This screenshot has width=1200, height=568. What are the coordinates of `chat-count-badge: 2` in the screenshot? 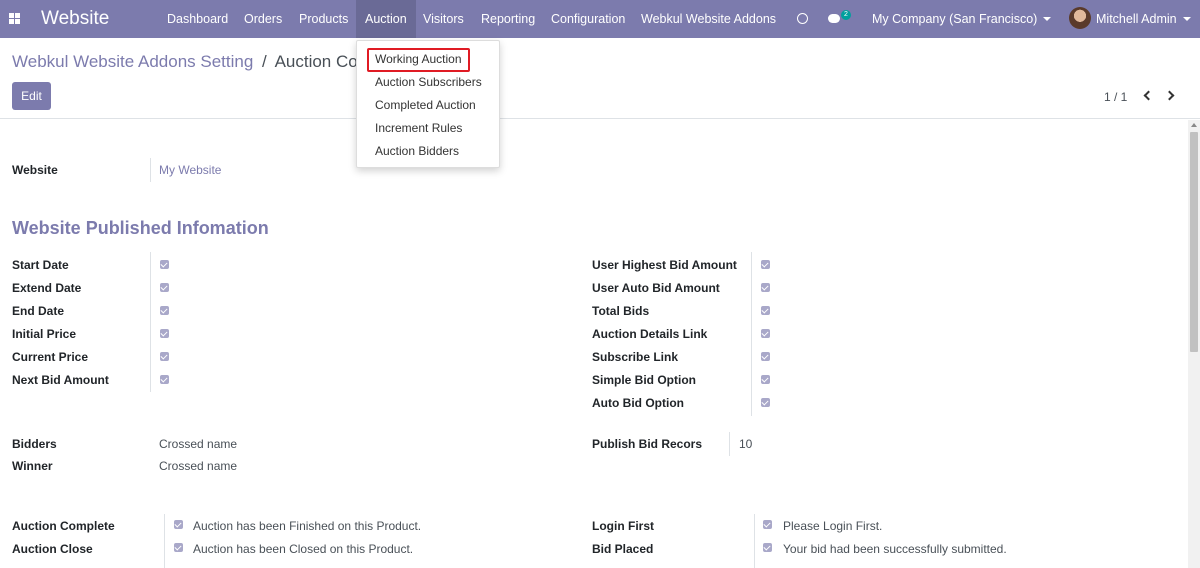 It's located at (846, 15).